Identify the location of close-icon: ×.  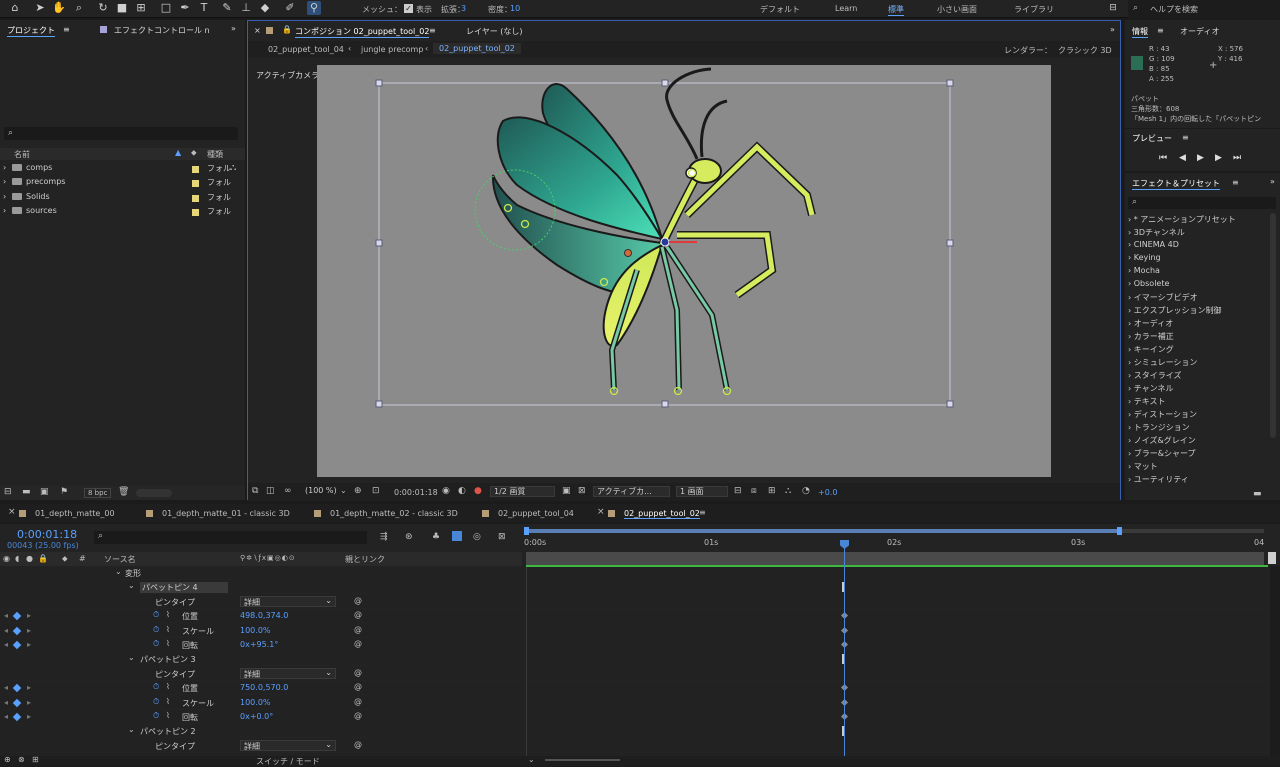
(257, 30).